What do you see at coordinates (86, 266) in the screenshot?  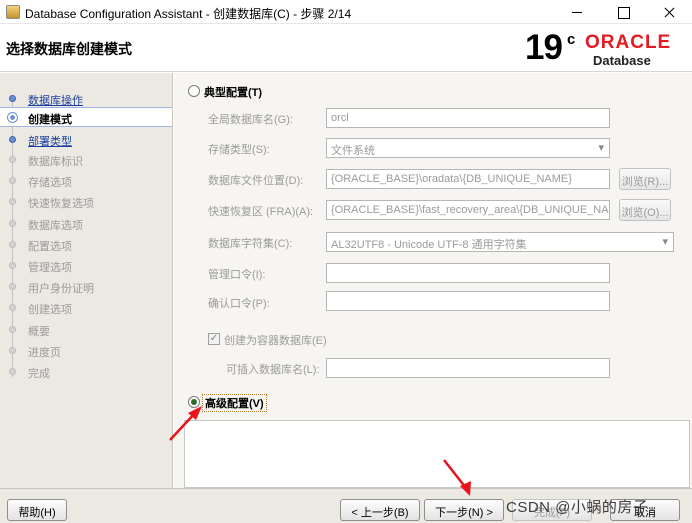 I see `sidebar-step-management-options: 管理选项` at bounding box center [86, 266].